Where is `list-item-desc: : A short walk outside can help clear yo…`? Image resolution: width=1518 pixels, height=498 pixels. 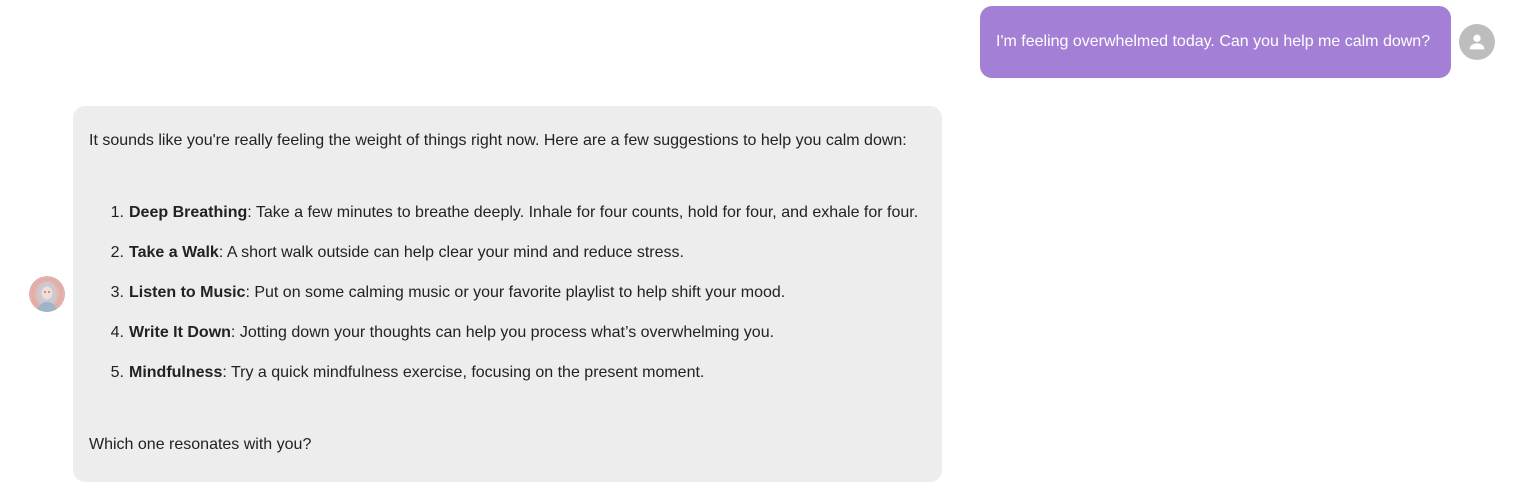 list-item-desc: : A short walk outside can help clear yo… is located at coordinates (451, 252).